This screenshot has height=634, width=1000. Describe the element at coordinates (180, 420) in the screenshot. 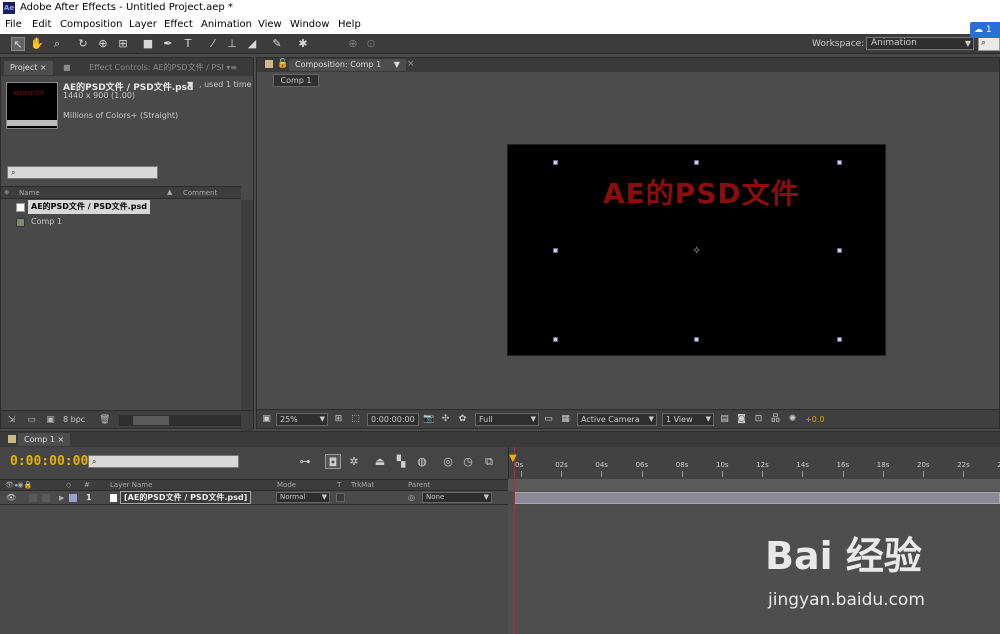

I see `project-horizontal-scrollbar` at that location.